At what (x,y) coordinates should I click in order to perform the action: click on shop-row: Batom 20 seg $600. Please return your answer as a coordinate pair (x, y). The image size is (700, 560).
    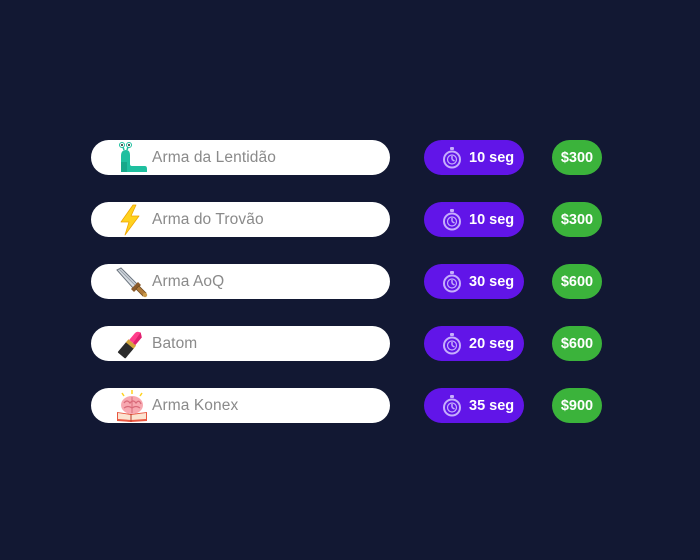
    Looking at the image, I should click on (347, 343).